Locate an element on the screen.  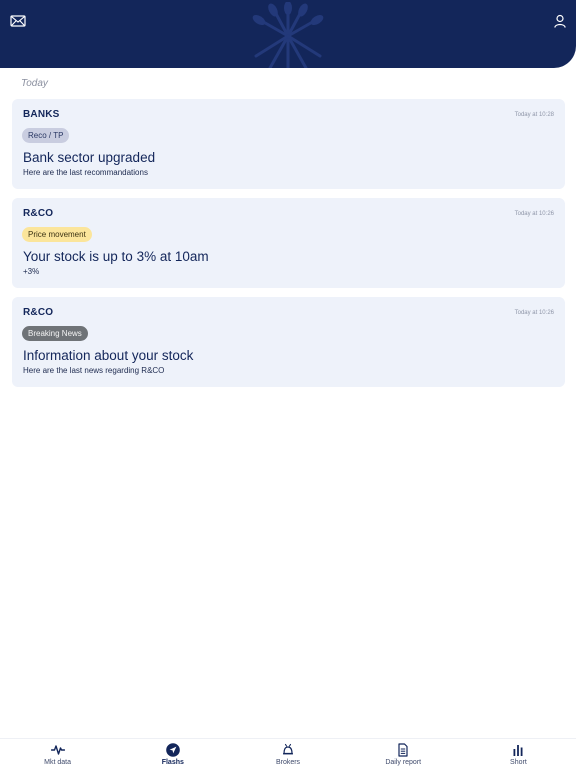
nav-item-short: Short is located at coordinates (518, 753).